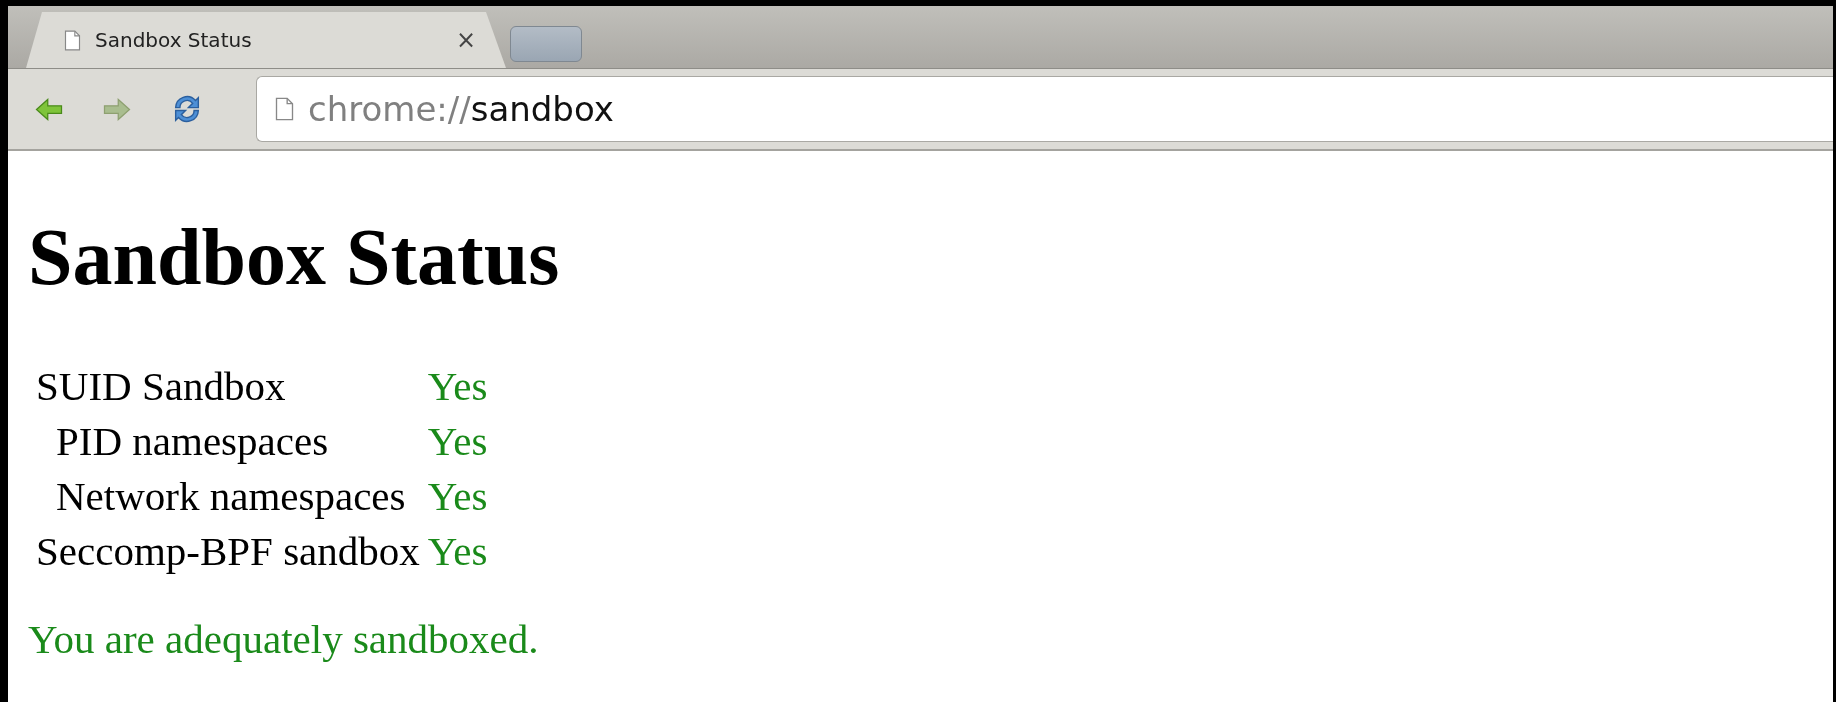 The width and height of the screenshot is (1836, 702). What do you see at coordinates (294, 257) in the screenshot?
I see `page-heading: Sandbox Status` at bounding box center [294, 257].